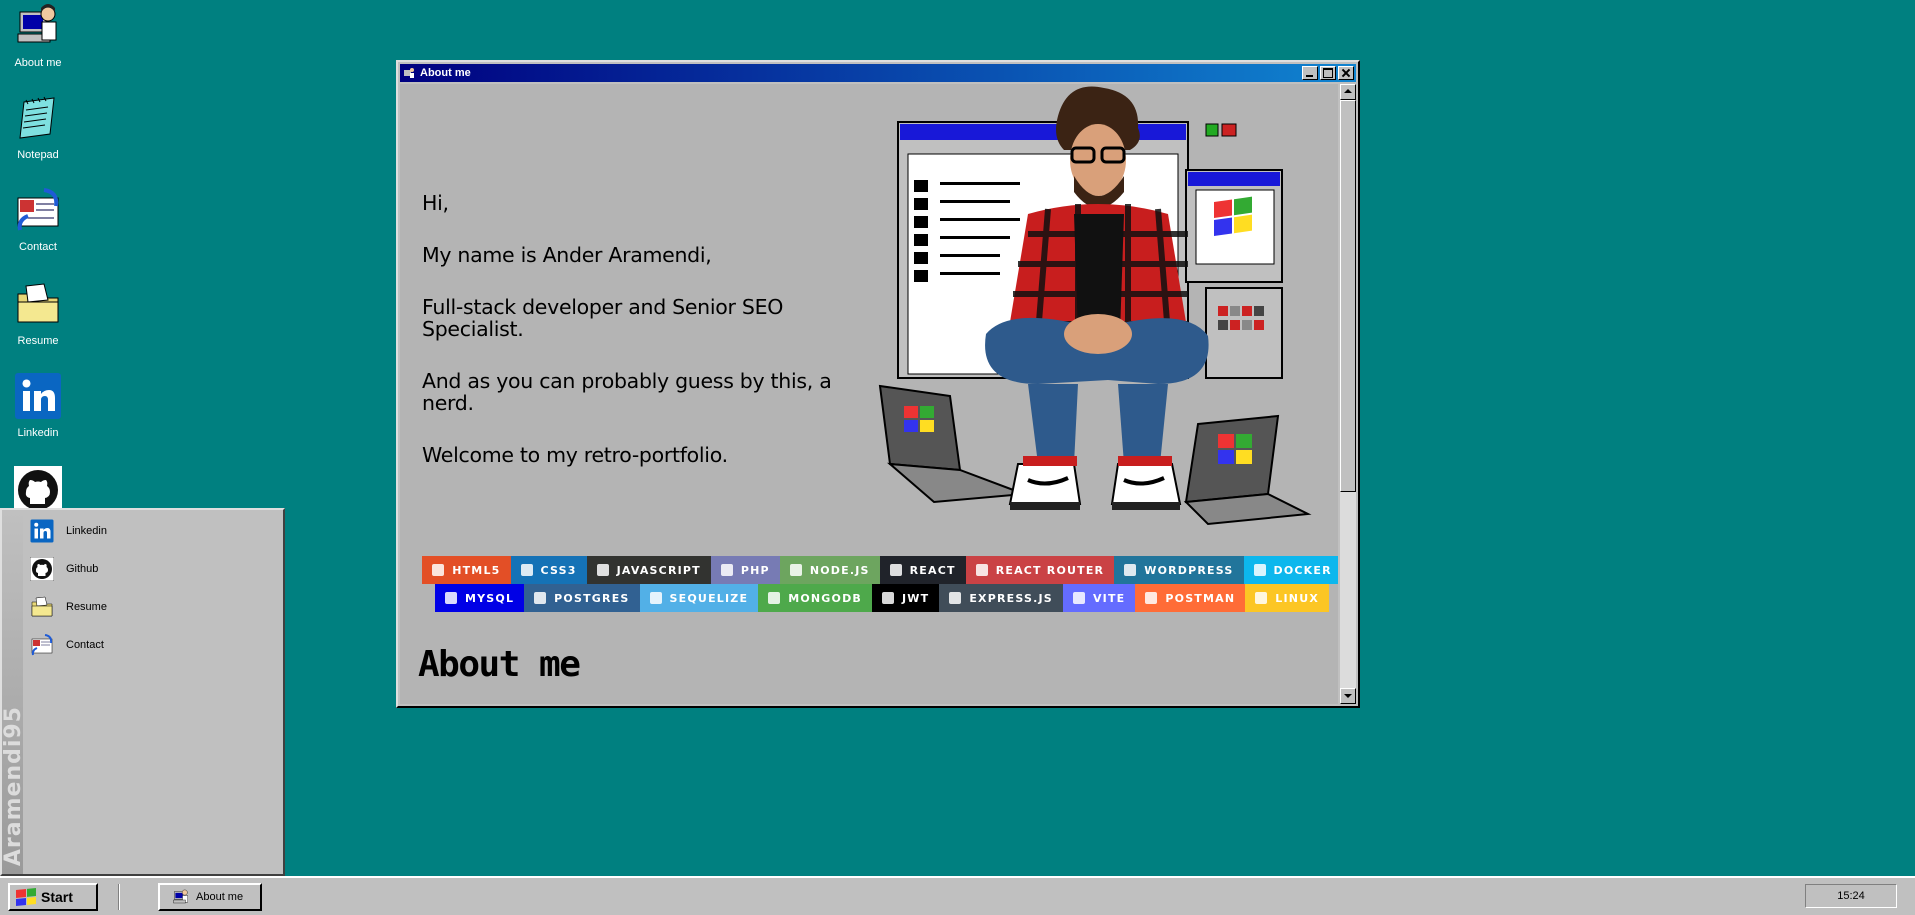  What do you see at coordinates (658, 570) in the screenshot?
I see `tech-badge-label: JAVASCRIPT` at bounding box center [658, 570].